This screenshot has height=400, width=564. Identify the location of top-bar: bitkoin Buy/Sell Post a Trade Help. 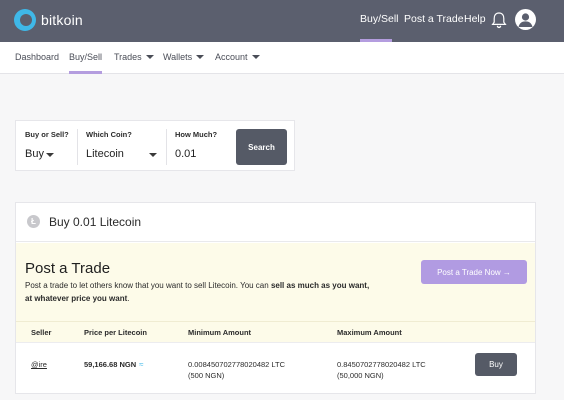
(282, 21).